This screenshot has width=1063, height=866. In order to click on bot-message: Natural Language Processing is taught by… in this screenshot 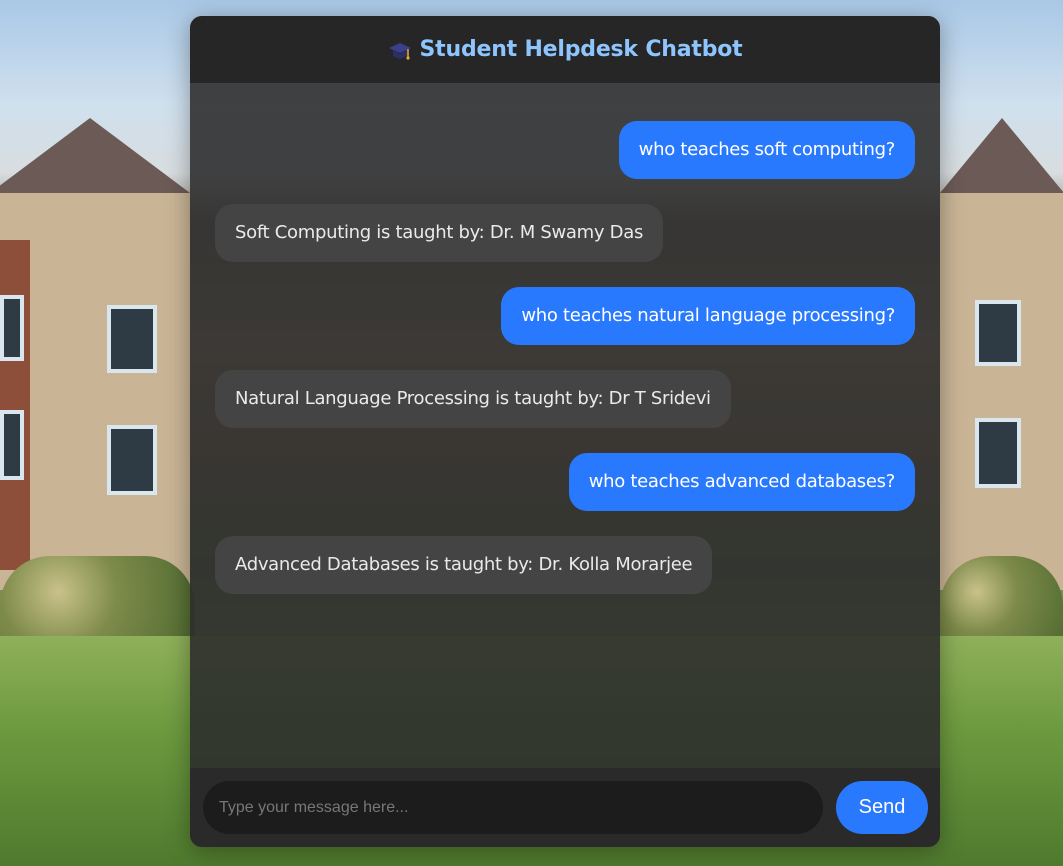, I will do `click(473, 399)`.